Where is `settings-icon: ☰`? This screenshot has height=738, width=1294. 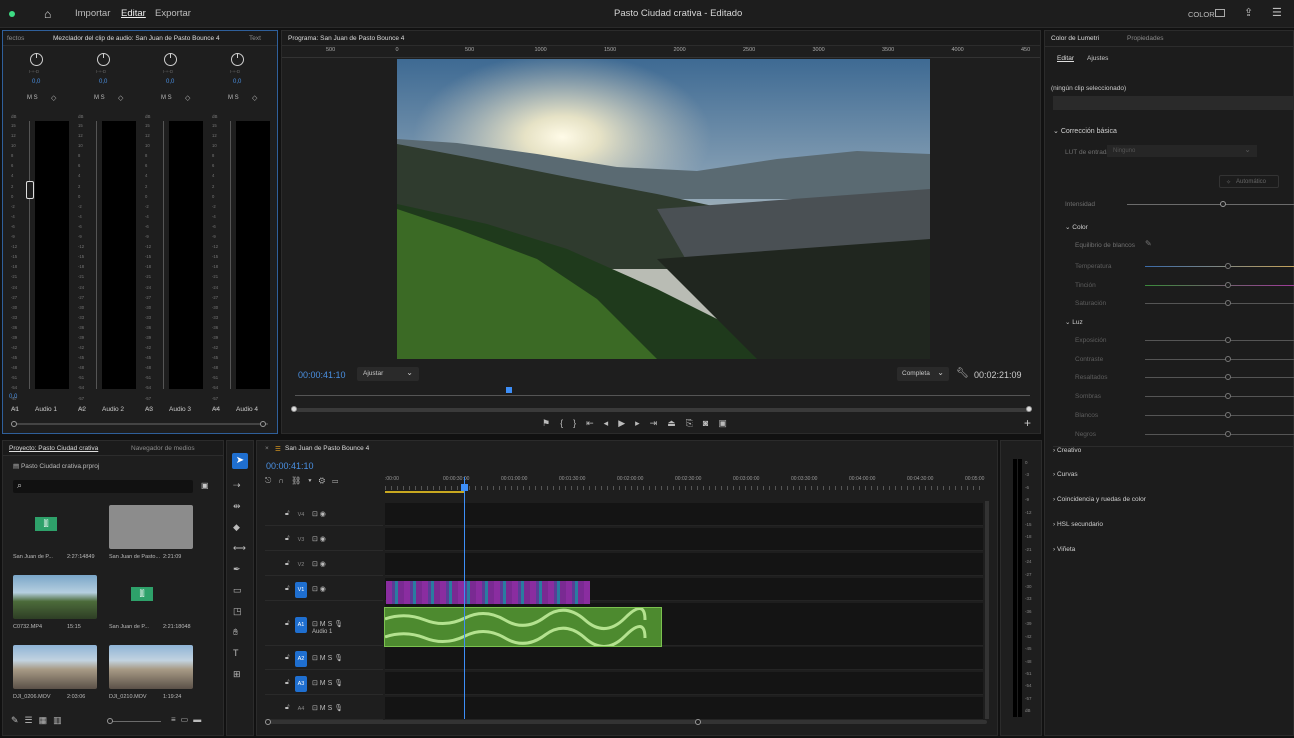
settings-icon: ☰ is located at coordinates (1277, 12).